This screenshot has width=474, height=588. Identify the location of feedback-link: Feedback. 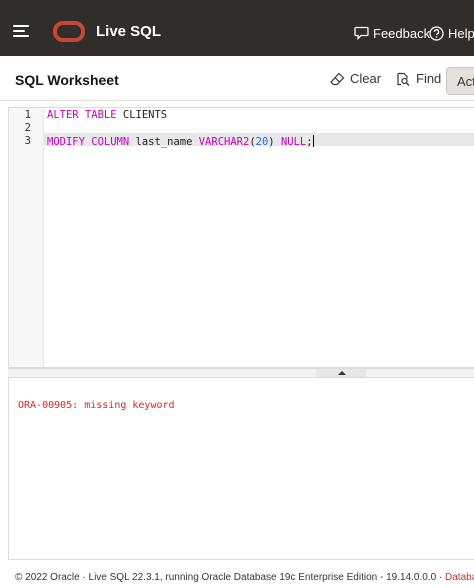
(392, 33).